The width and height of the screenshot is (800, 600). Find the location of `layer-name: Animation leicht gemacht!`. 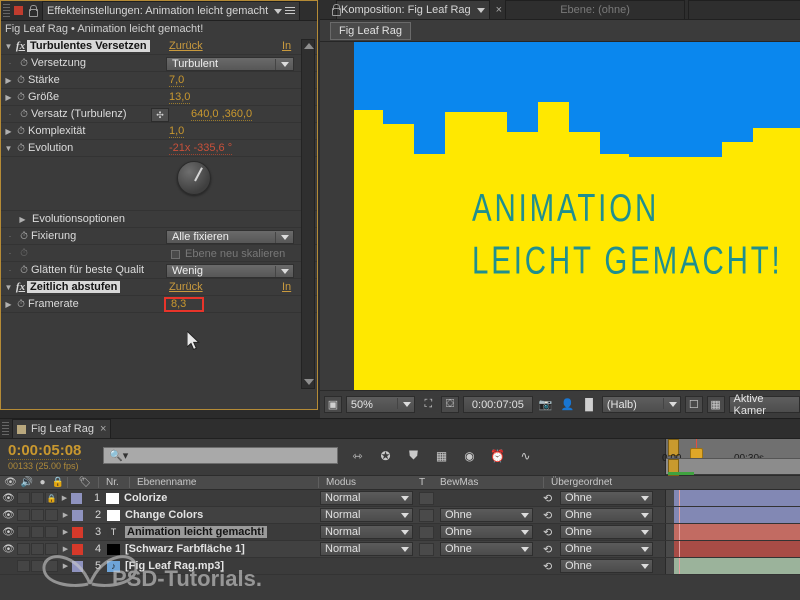

layer-name: Animation leicht gemacht! is located at coordinates (196, 532).